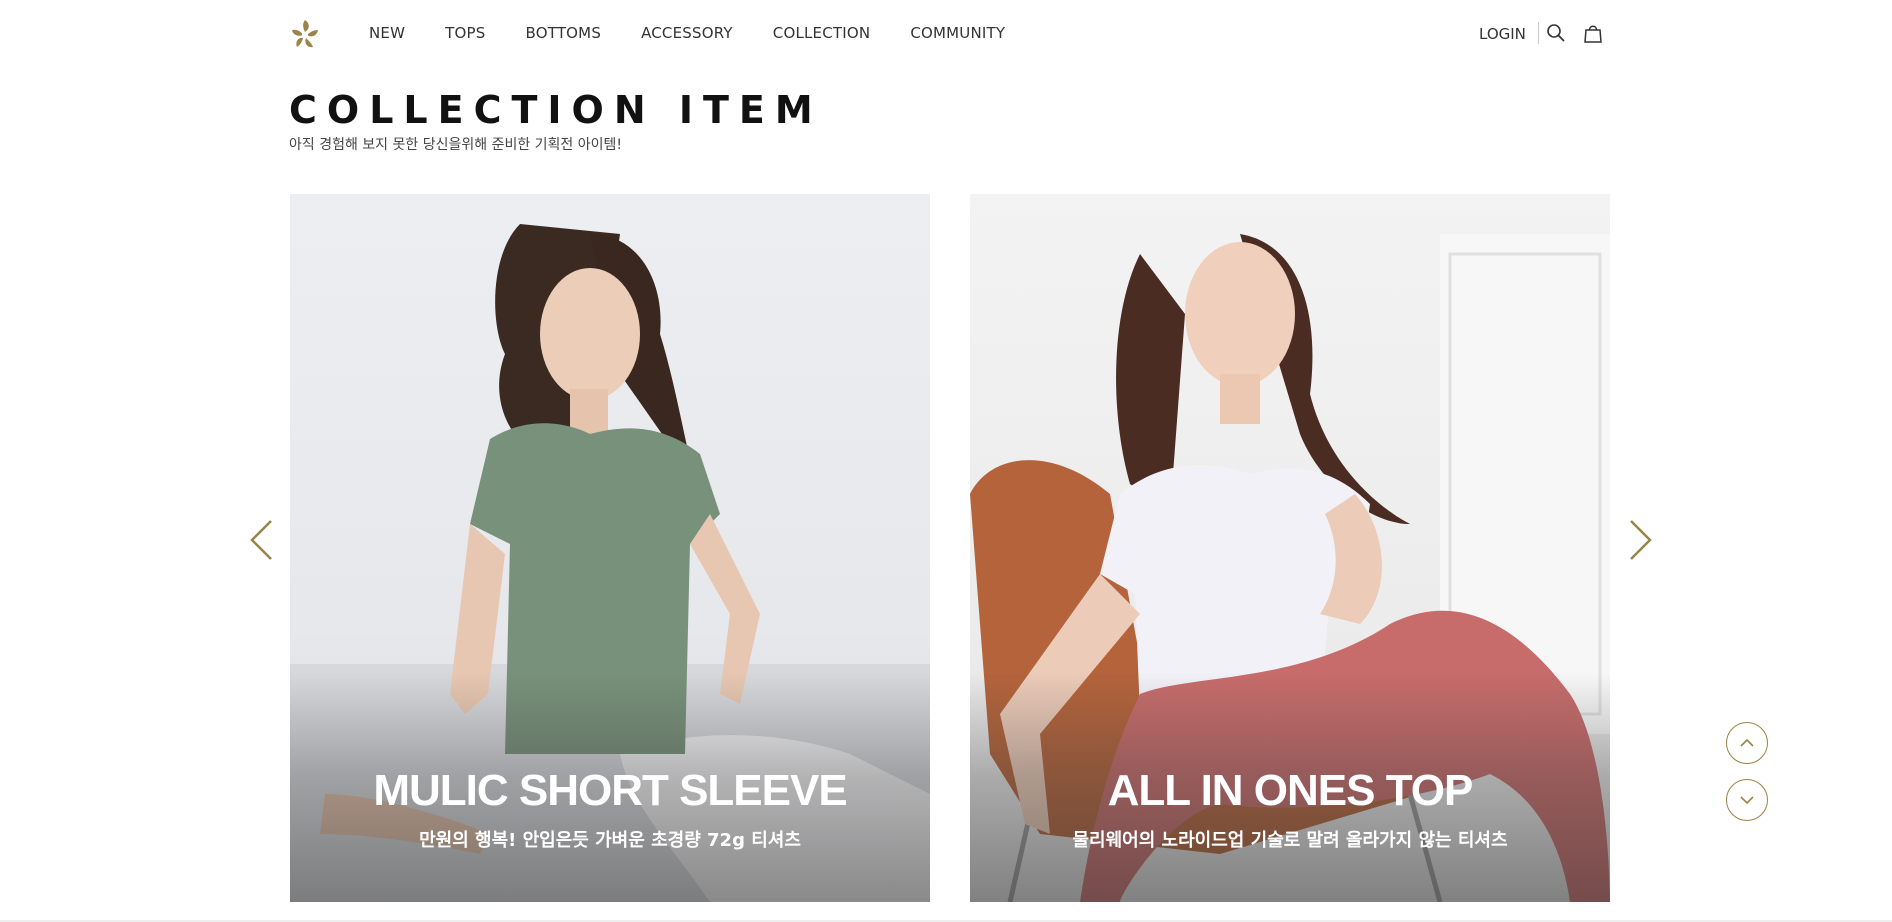 The width and height of the screenshot is (1892, 922). What do you see at coordinates (387, 33) in the screenshot?
I see `nav-new: NEW` at bounding box center [387, 33].